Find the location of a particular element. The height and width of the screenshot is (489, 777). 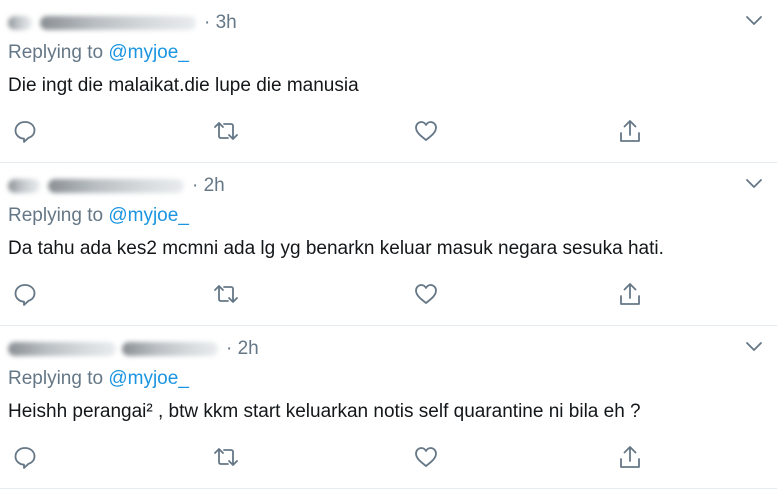

tweet-header: · 3h is located at coordinates (122, 23).